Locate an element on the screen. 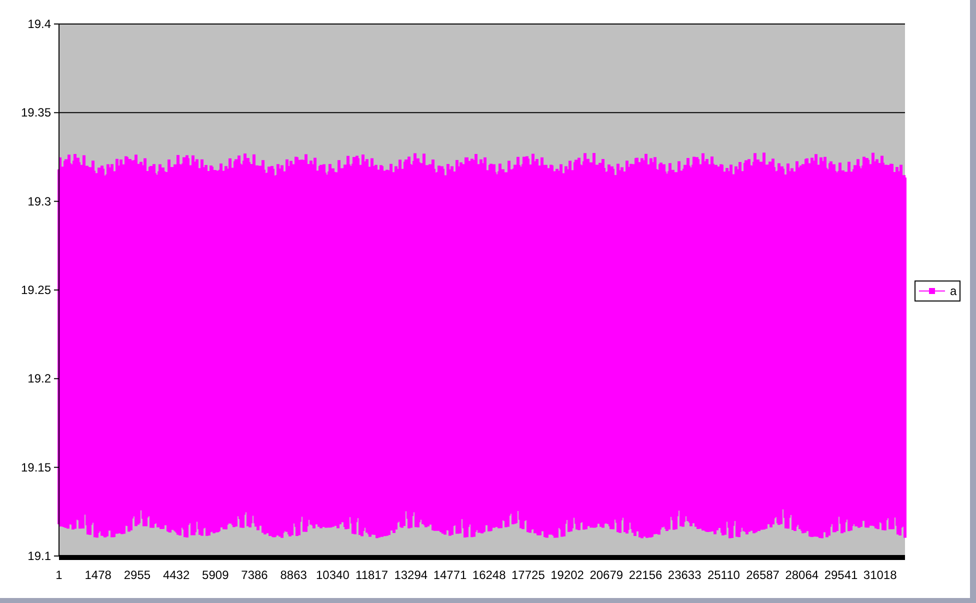 Image resolution: width=976 pixels, height=603 pixels. x-tick-label: 2955 is located at coordinates (137, 575).